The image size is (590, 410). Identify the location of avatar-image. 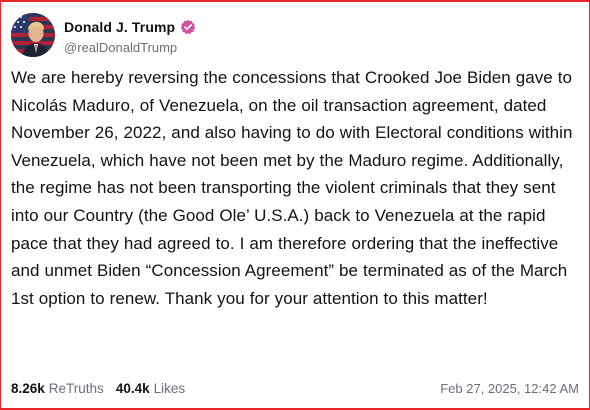
(33, 35).